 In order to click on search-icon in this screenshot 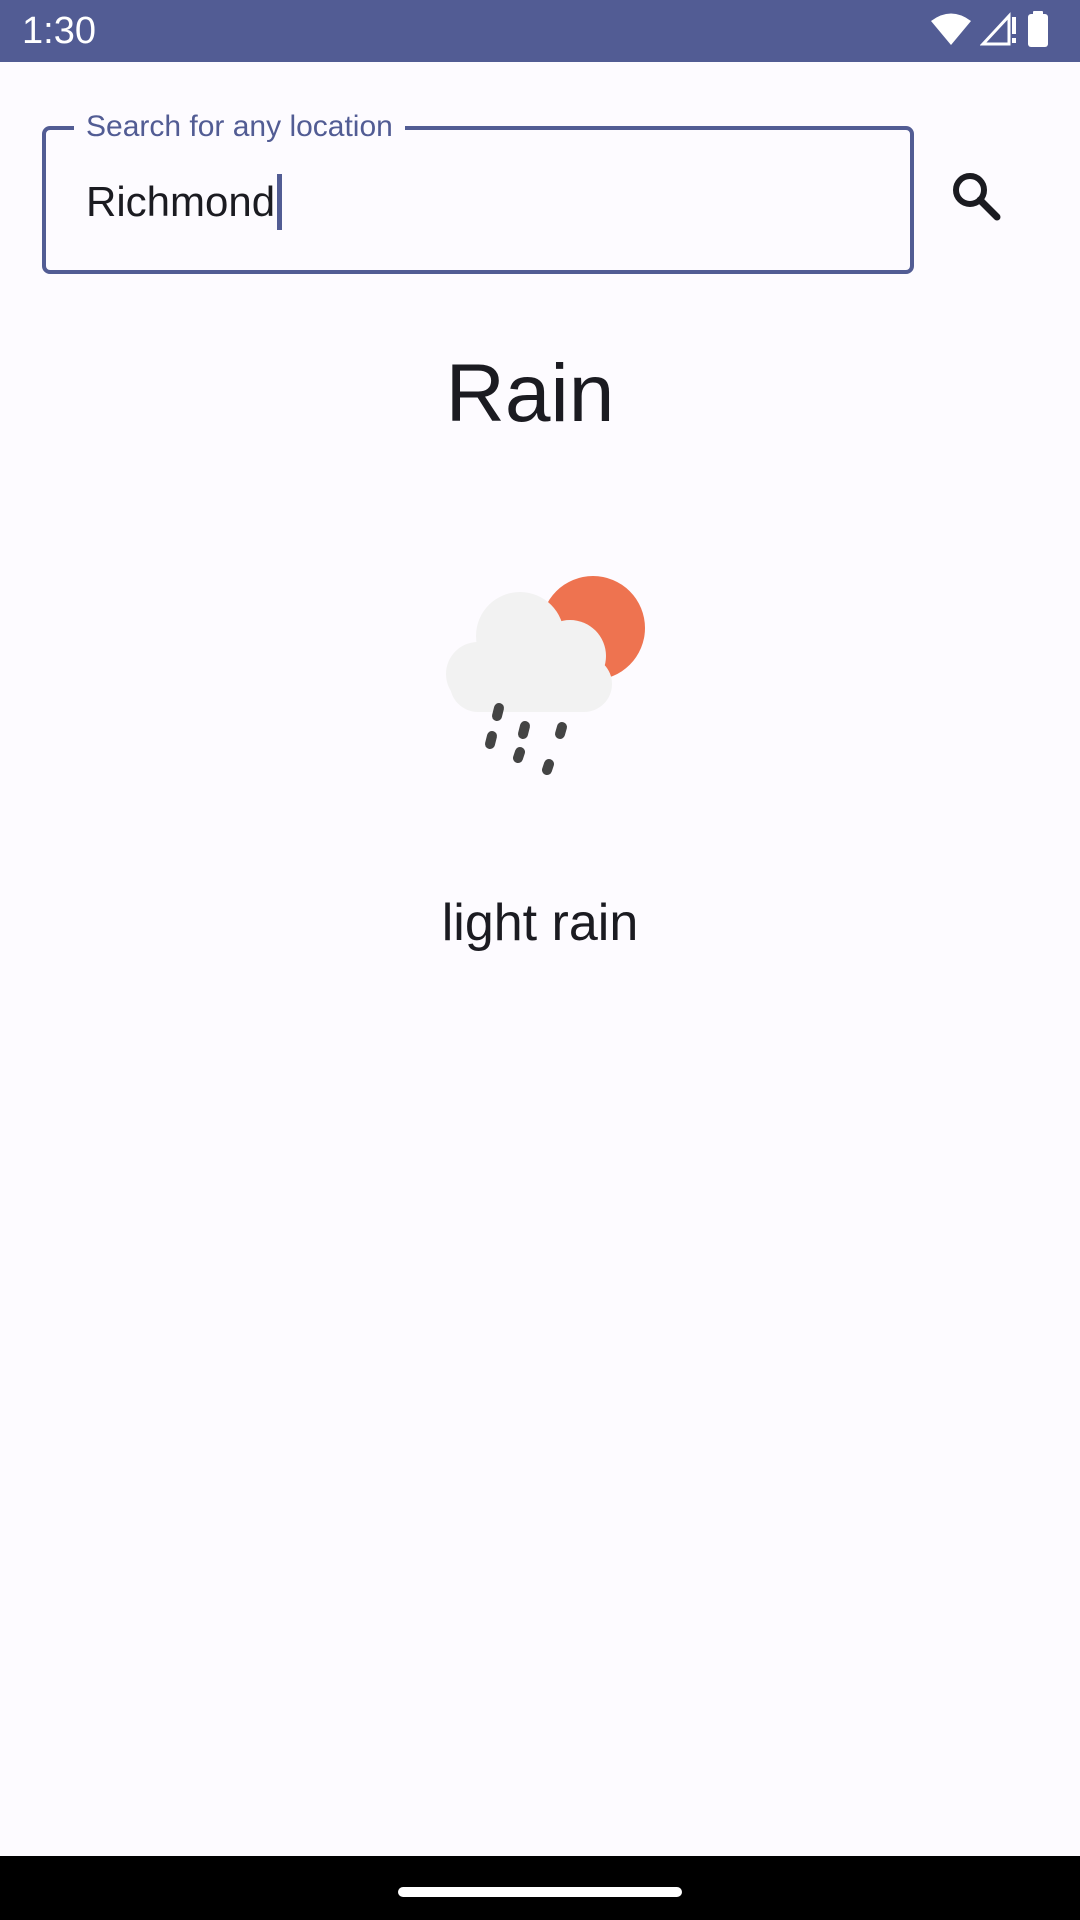, I will do `click(976, 198)`.